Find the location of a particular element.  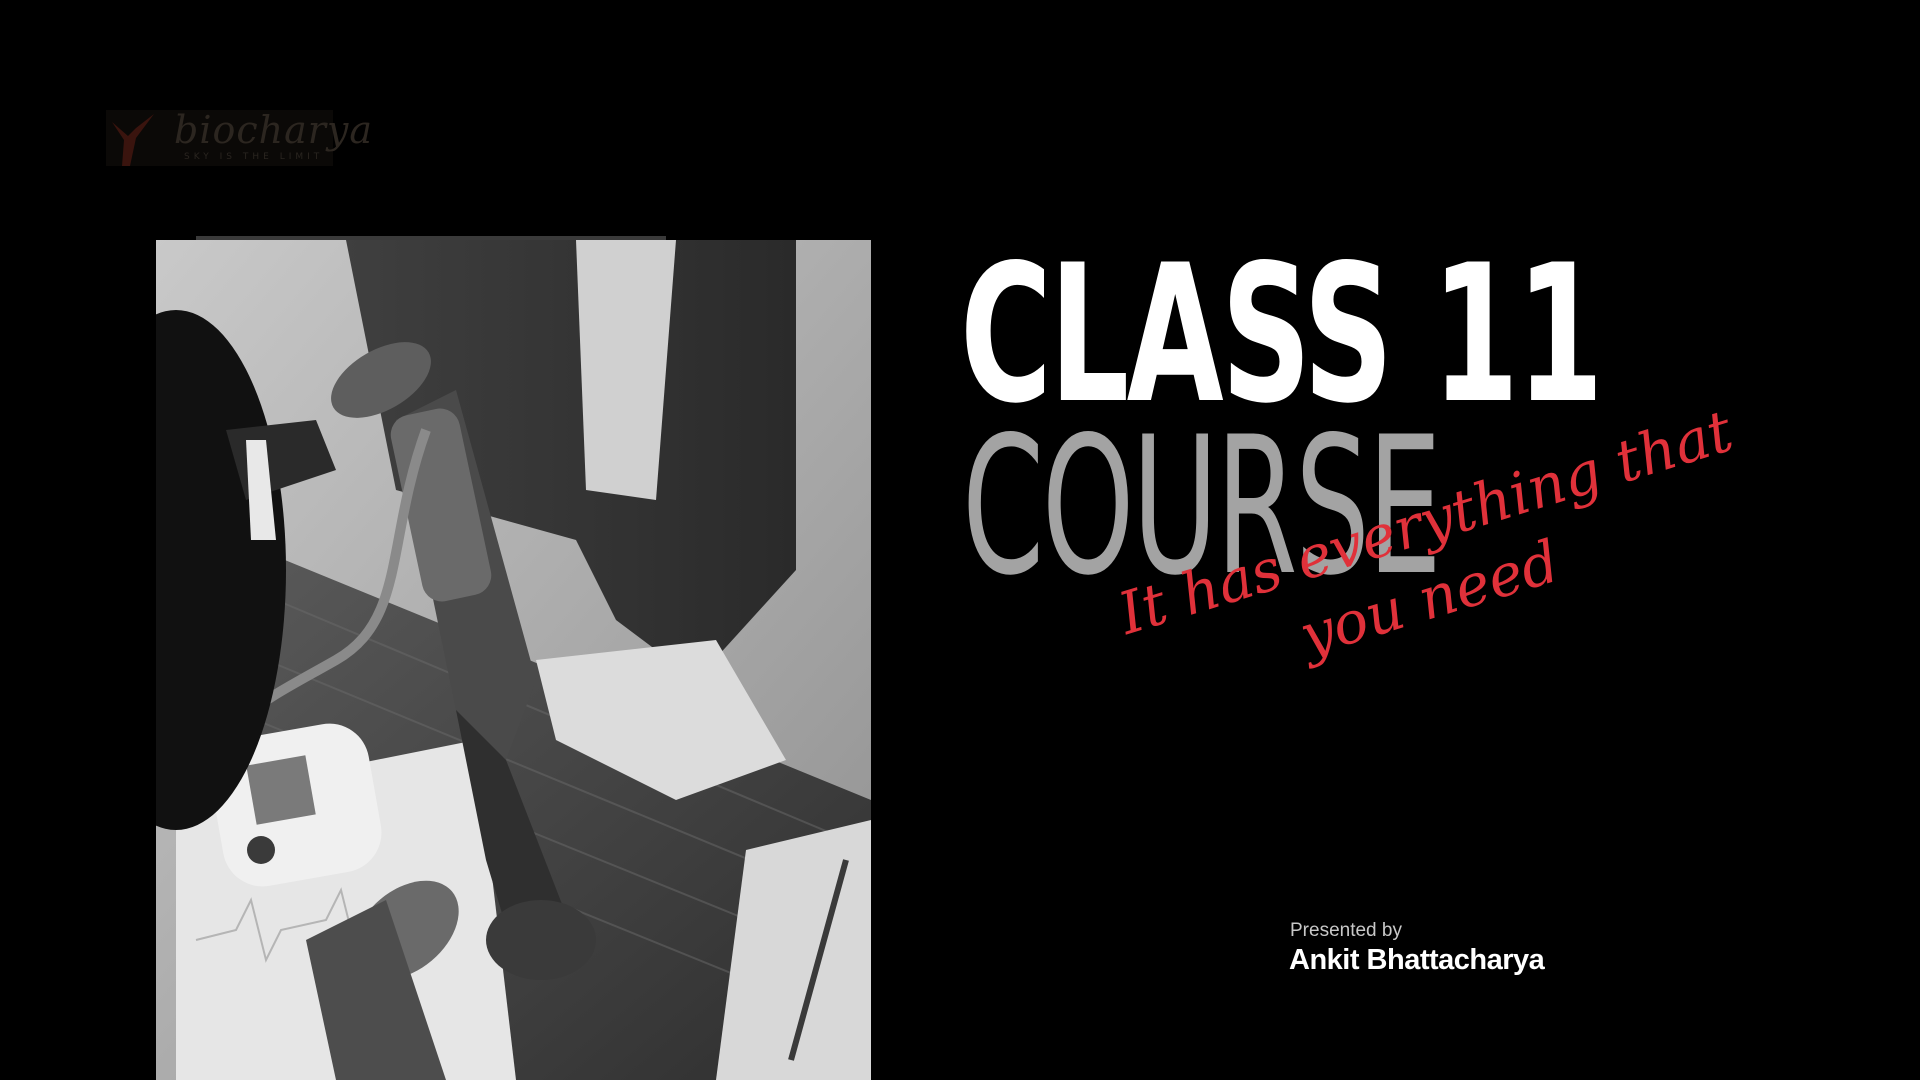

logo-tagline: SKY IS THE LIMIT is located at coordinates (254, 157).